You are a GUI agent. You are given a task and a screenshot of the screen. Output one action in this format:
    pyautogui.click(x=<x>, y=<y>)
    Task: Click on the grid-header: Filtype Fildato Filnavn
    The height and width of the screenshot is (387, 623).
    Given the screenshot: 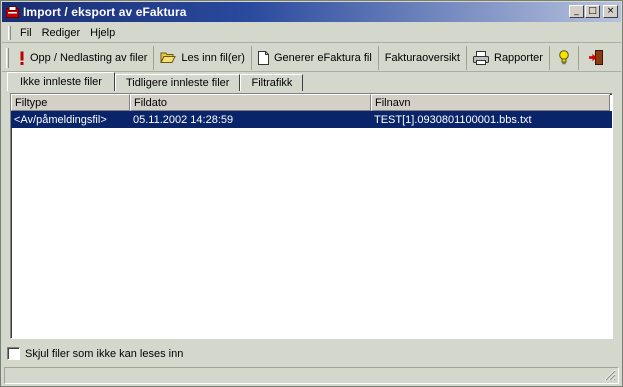 What is the action you would take?
    pyautogui.click(x=311, y=102)
    